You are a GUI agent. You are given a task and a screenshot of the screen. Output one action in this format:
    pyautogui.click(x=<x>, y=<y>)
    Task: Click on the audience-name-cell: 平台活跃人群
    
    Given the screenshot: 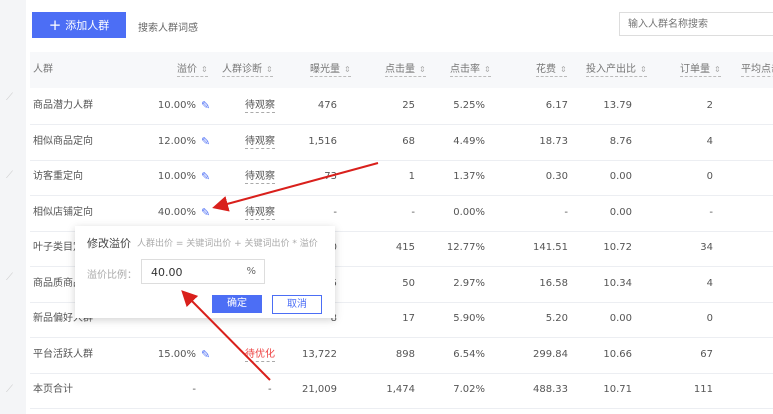 What is the action you would take?
    pyautogui.click(x=63, y=354)
    